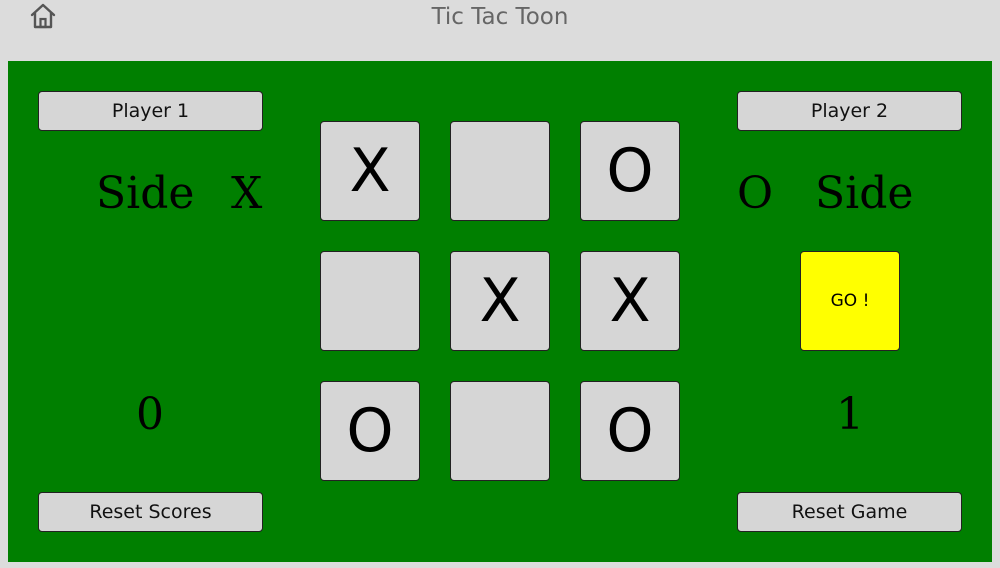 The image size is (1000, 568). I want to click on player1-side-value: X, so click(247, 193).